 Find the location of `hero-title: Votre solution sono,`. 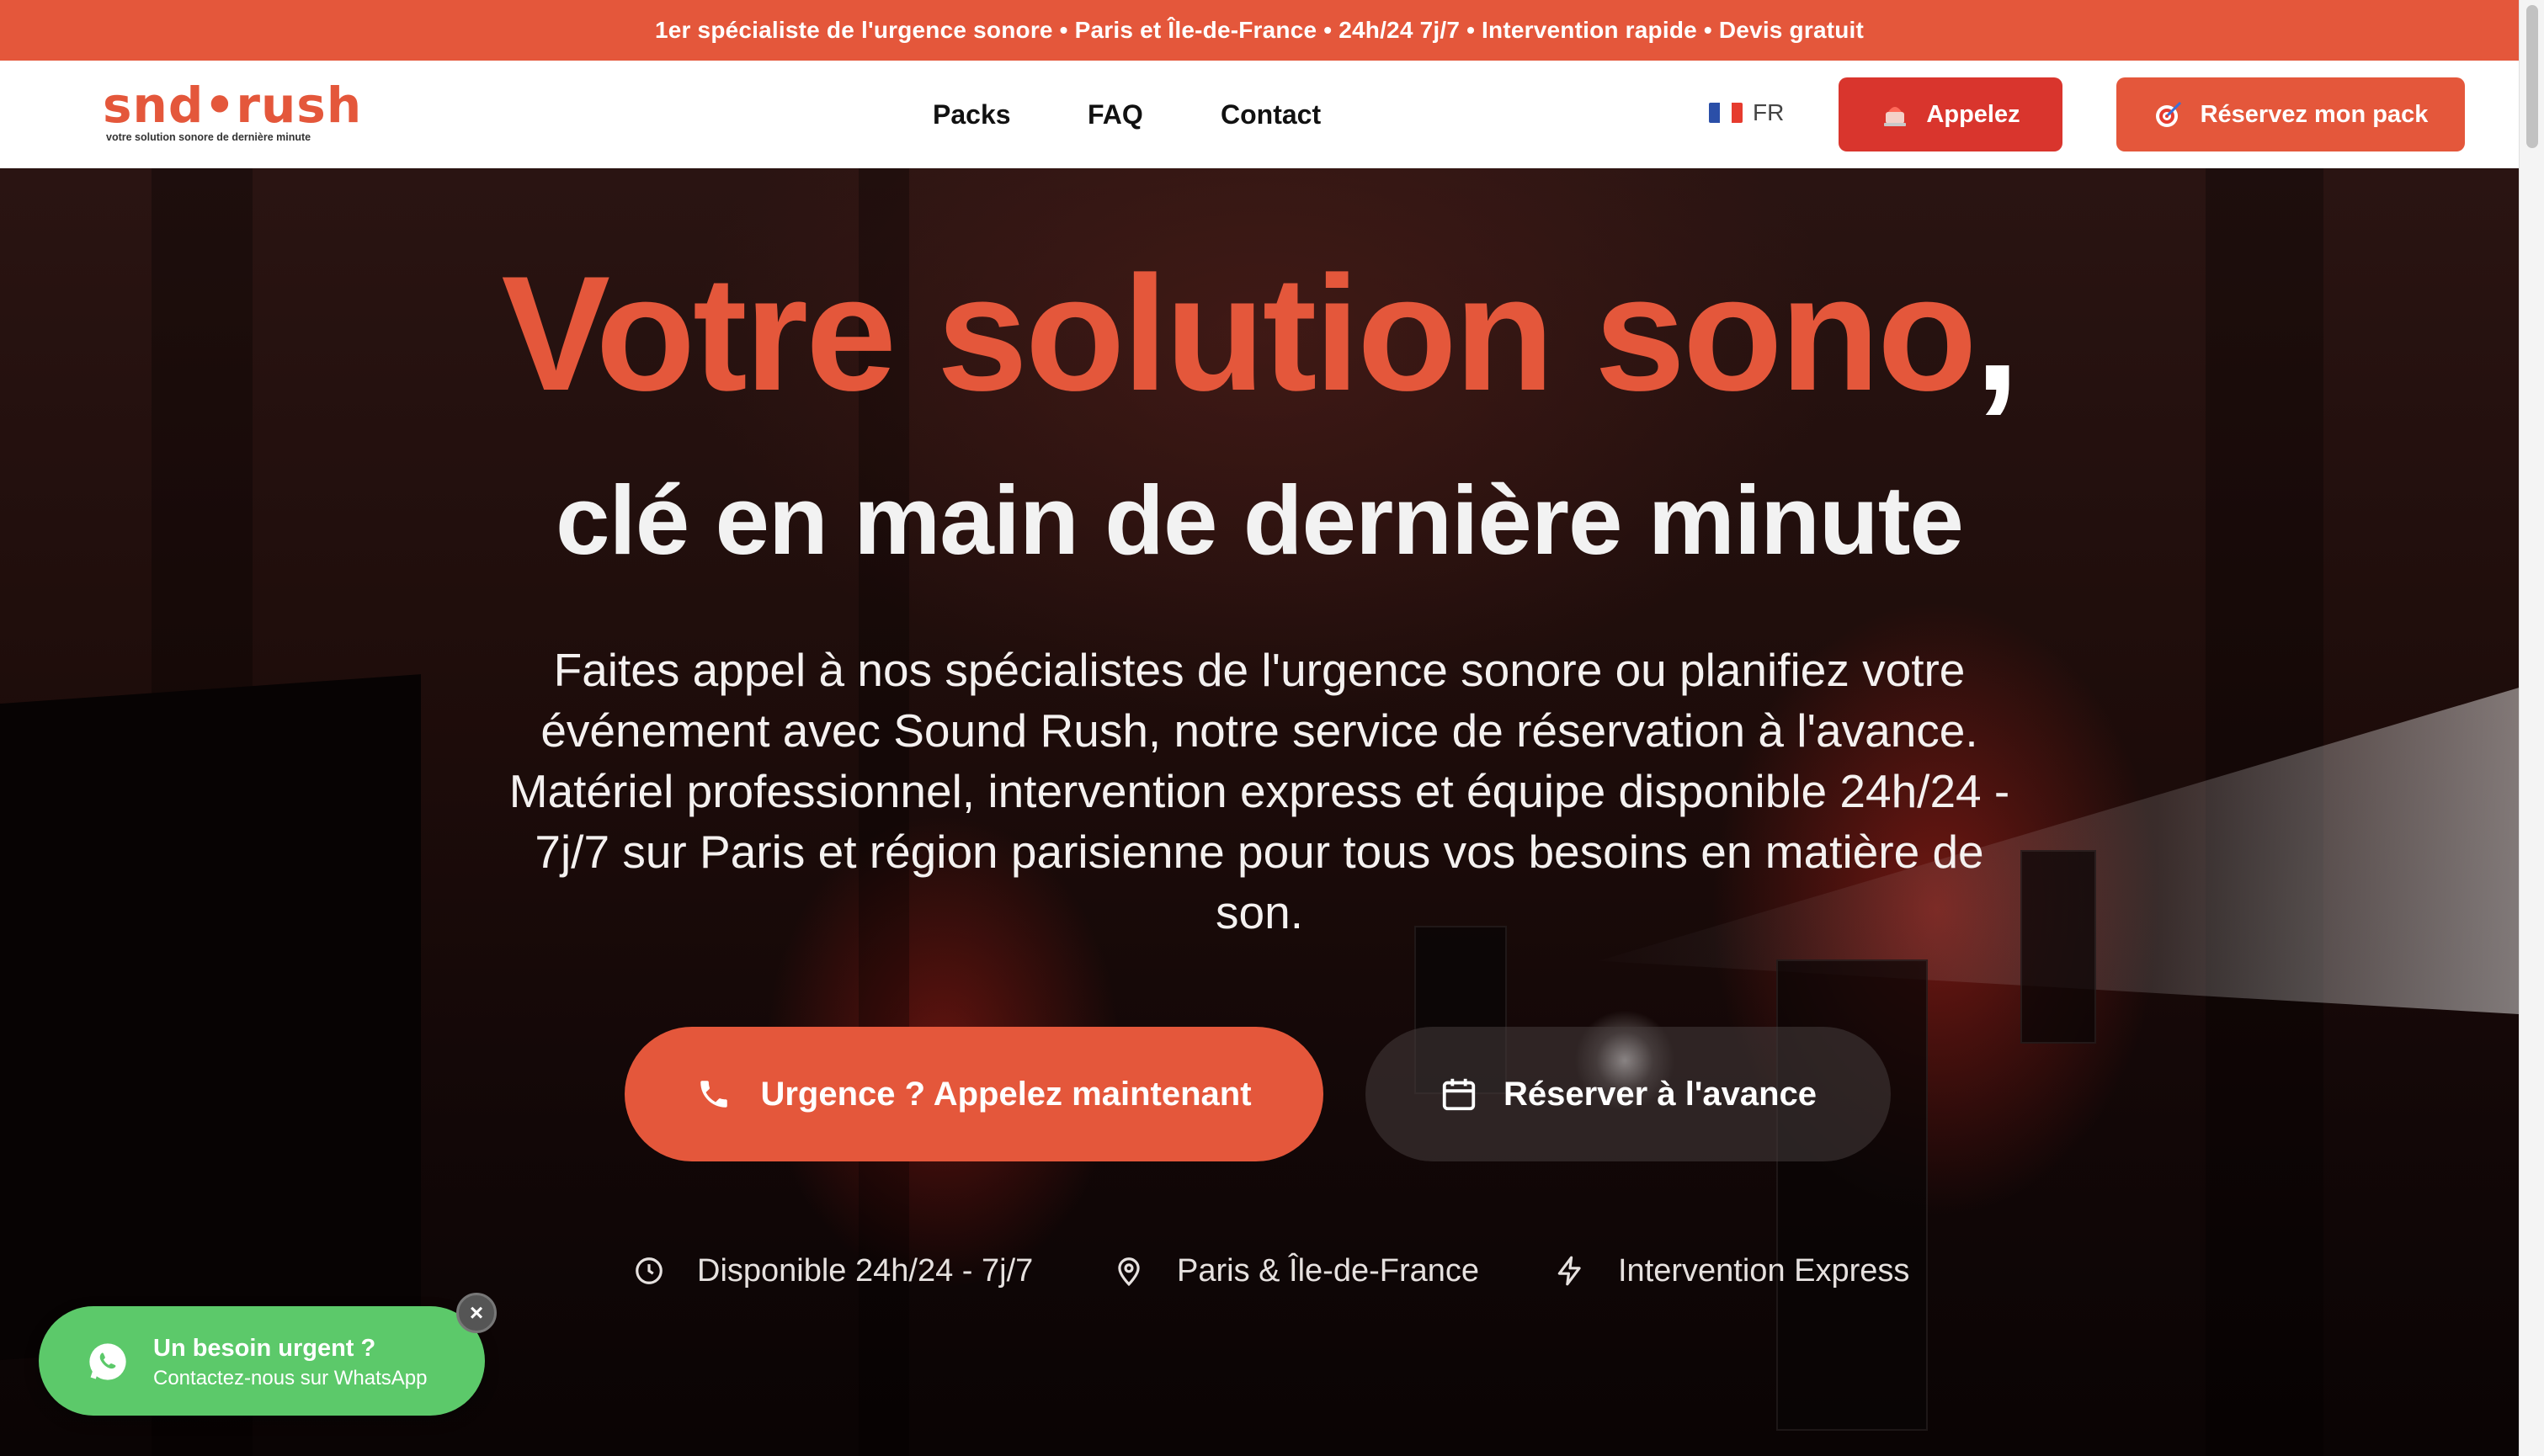

hero-title: Votre solution sono, is located at coordinates (1259, 334).